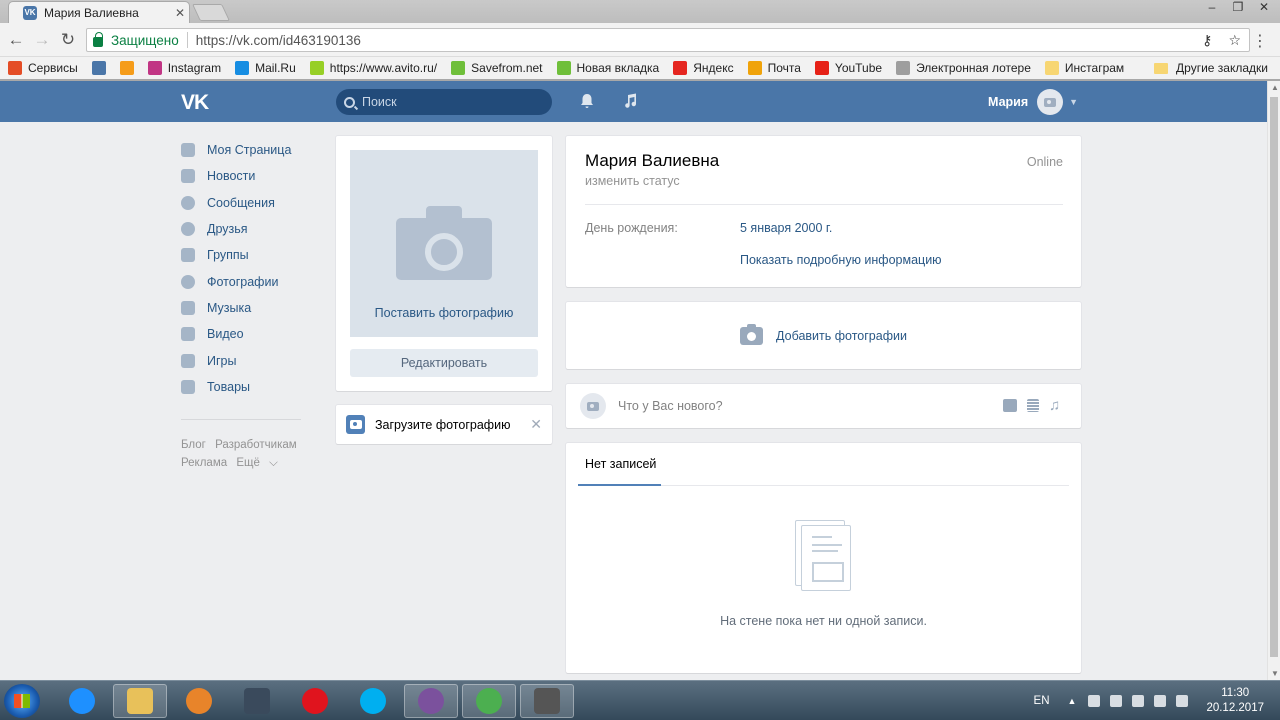 The image size is (1280, 720). What do you see at coordinates (1074, 102) in the screenshot?
I see `chevron-down-icon: ▼` at bounding box center [1074, 102].